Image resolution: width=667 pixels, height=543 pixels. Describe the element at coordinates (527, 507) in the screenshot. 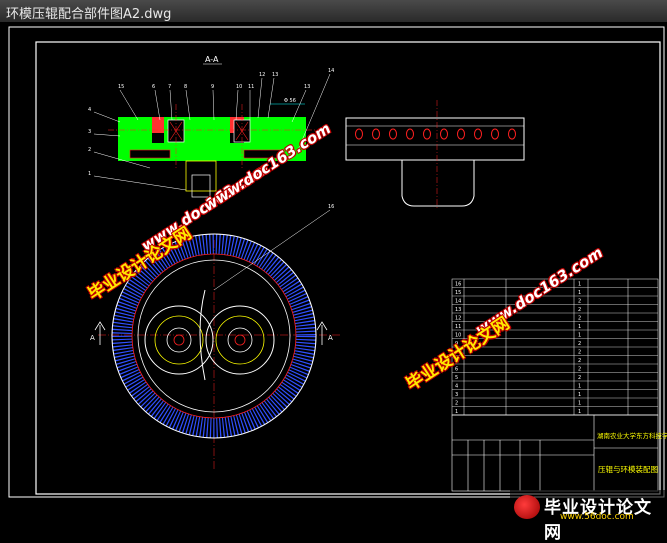

I see `brand-logo-icon` at that location.